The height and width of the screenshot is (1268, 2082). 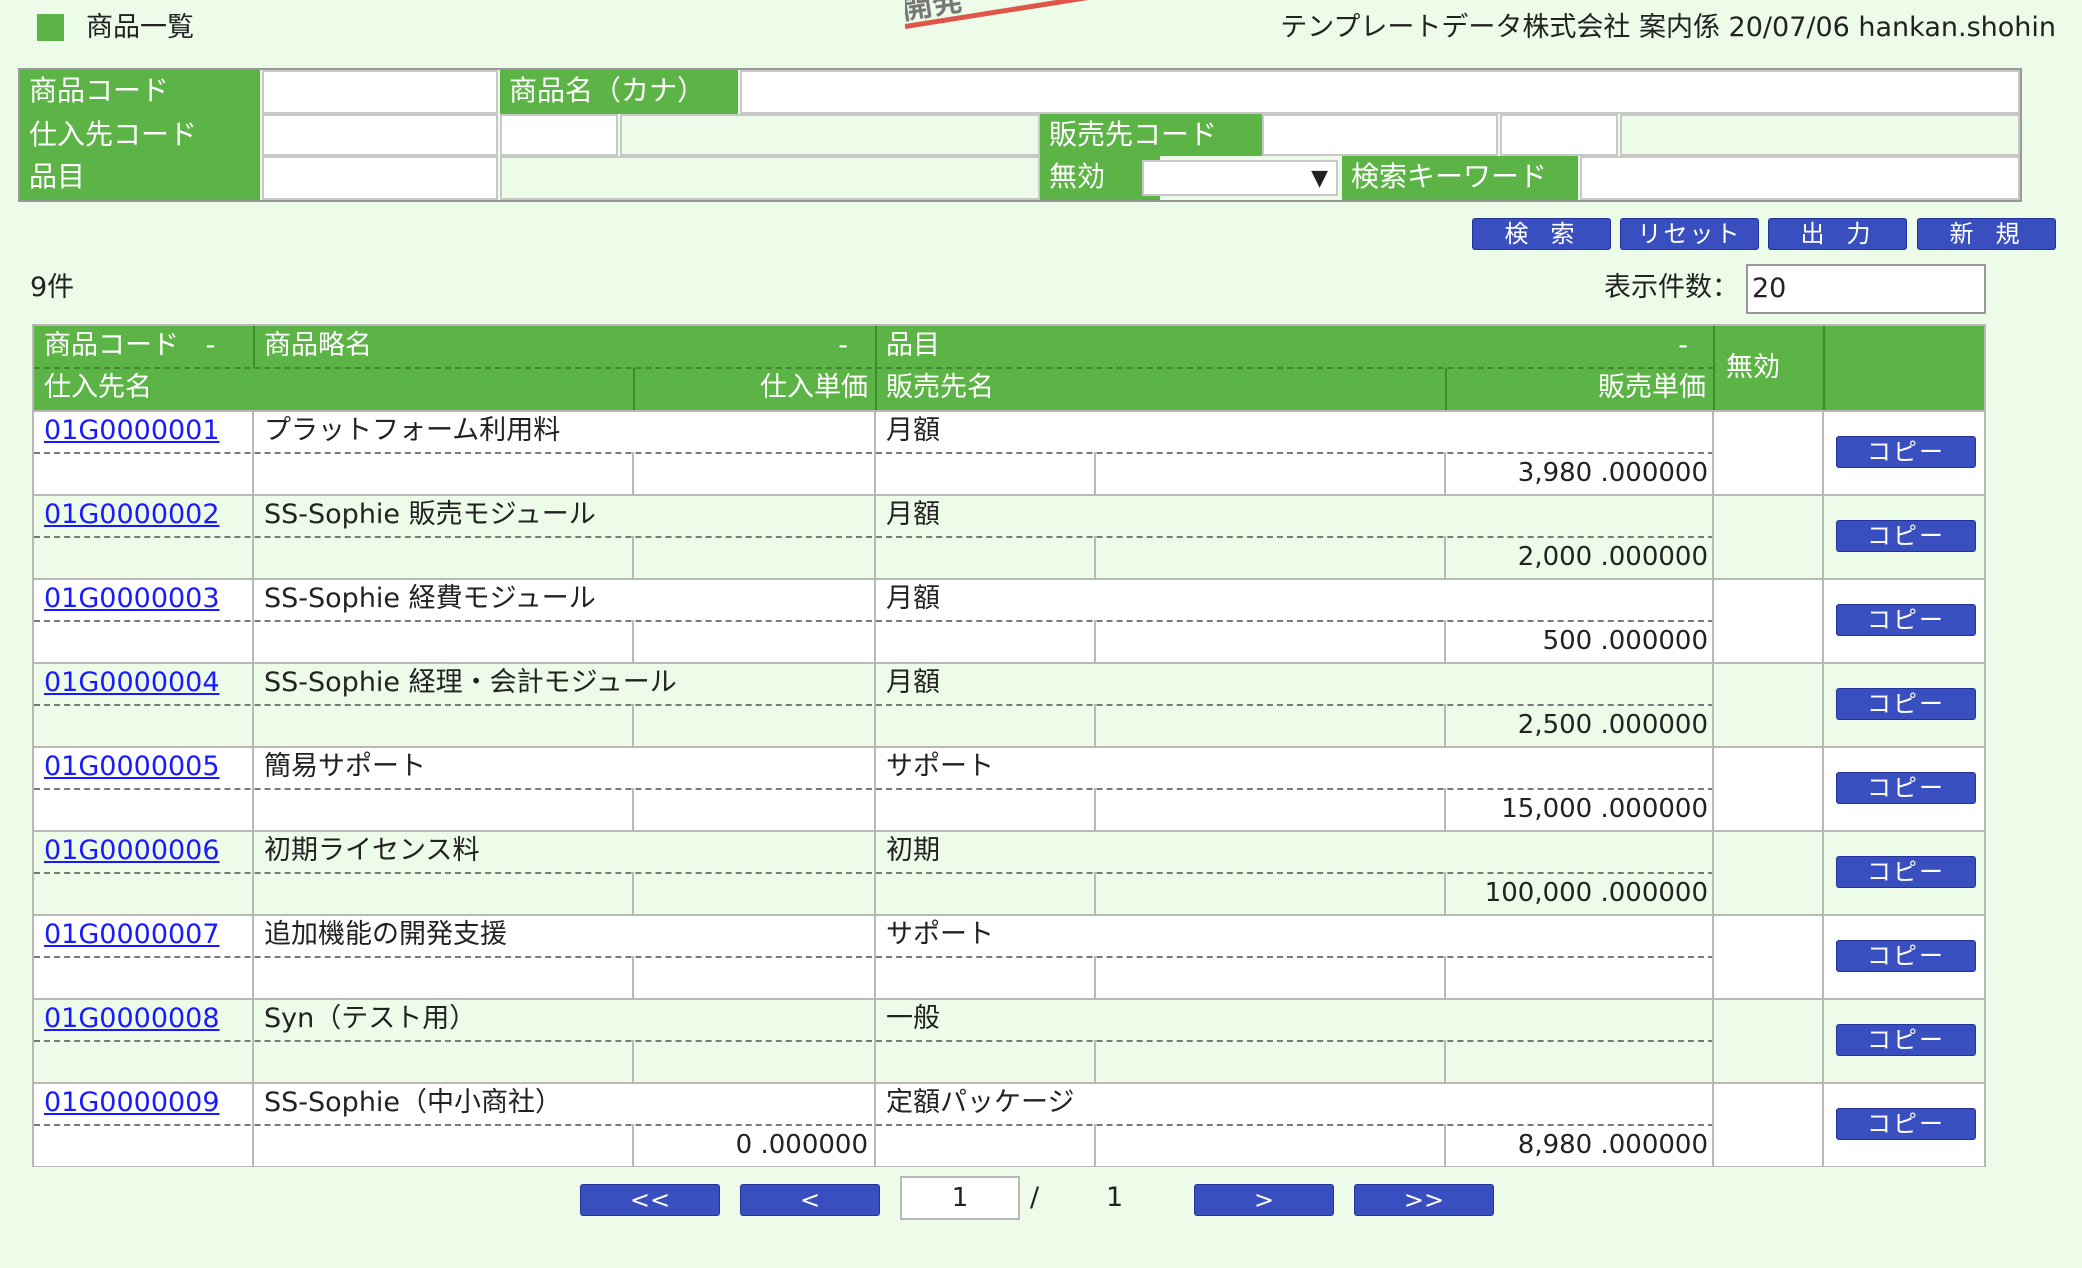 What do you see at coordinates (413, 1102) in the screenshot?
I see `product-short-name: SS-Sophie（中小商社）` at bounding box center [413, 1102].